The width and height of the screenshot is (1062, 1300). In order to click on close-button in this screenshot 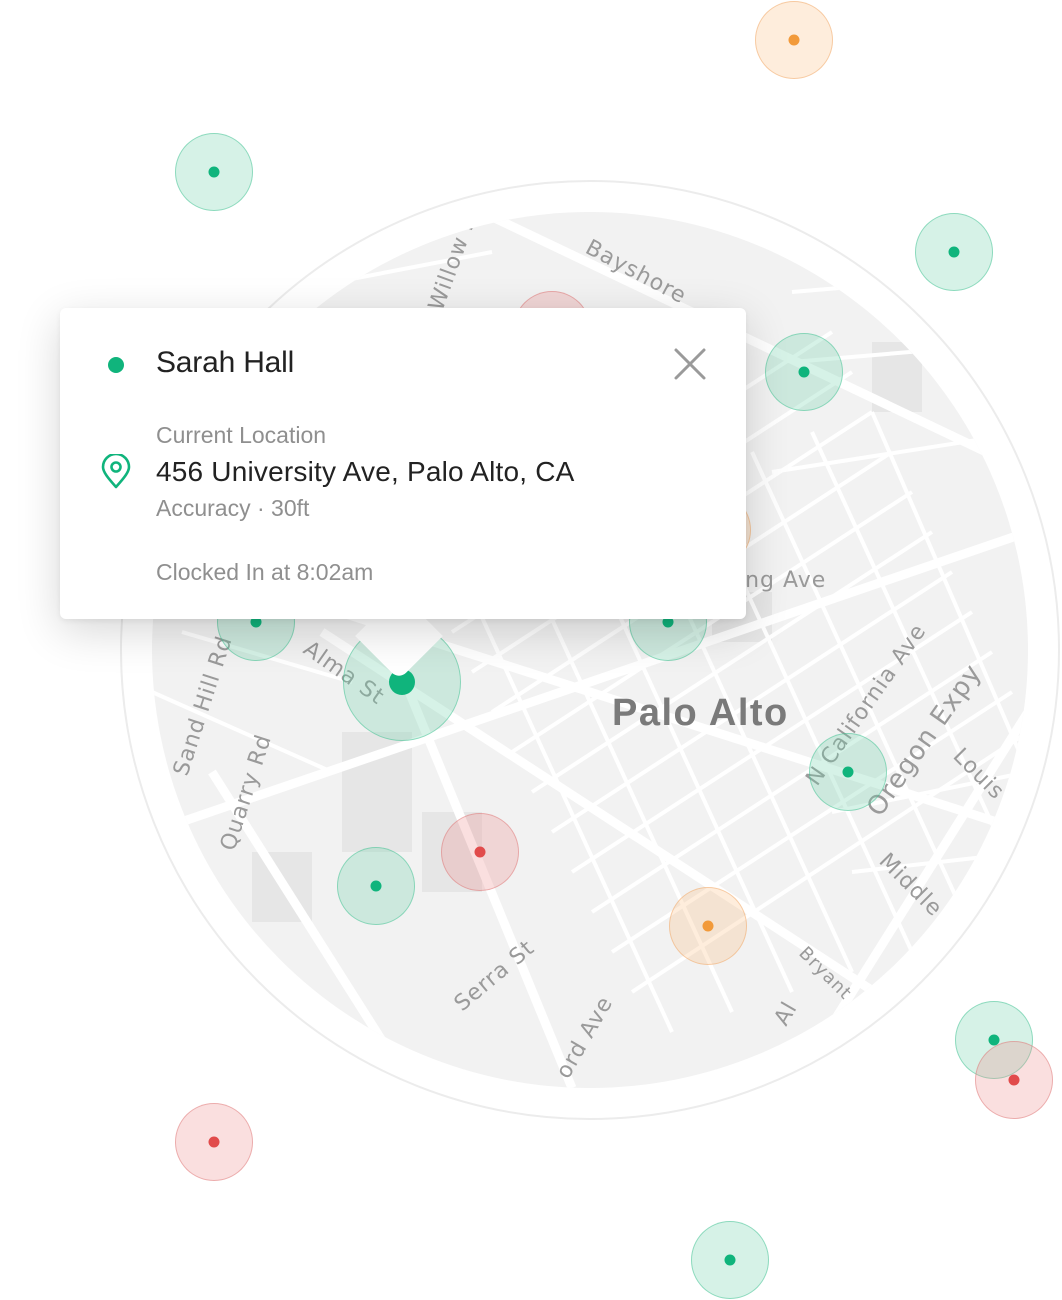, I will do `click(690, 364)`.